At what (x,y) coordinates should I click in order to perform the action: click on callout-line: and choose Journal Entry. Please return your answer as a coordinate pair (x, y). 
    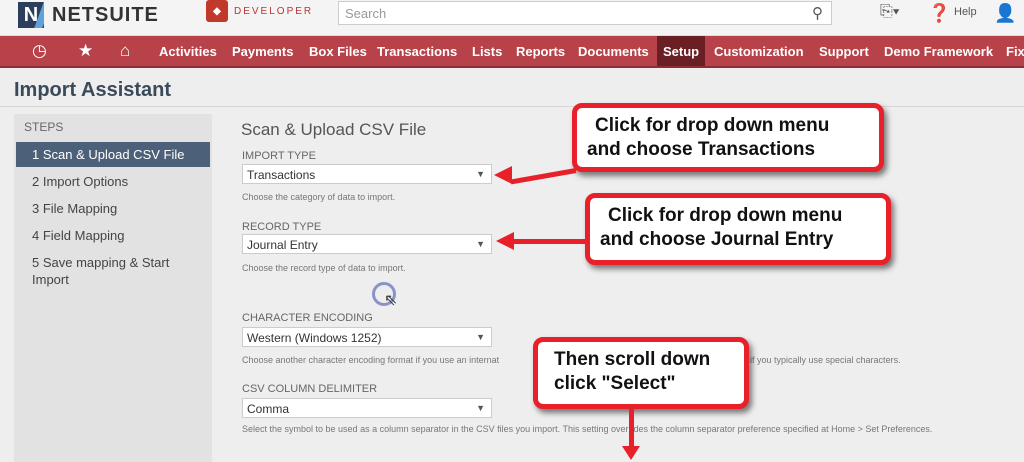
    Looking at the image, I should click on (717, 239).